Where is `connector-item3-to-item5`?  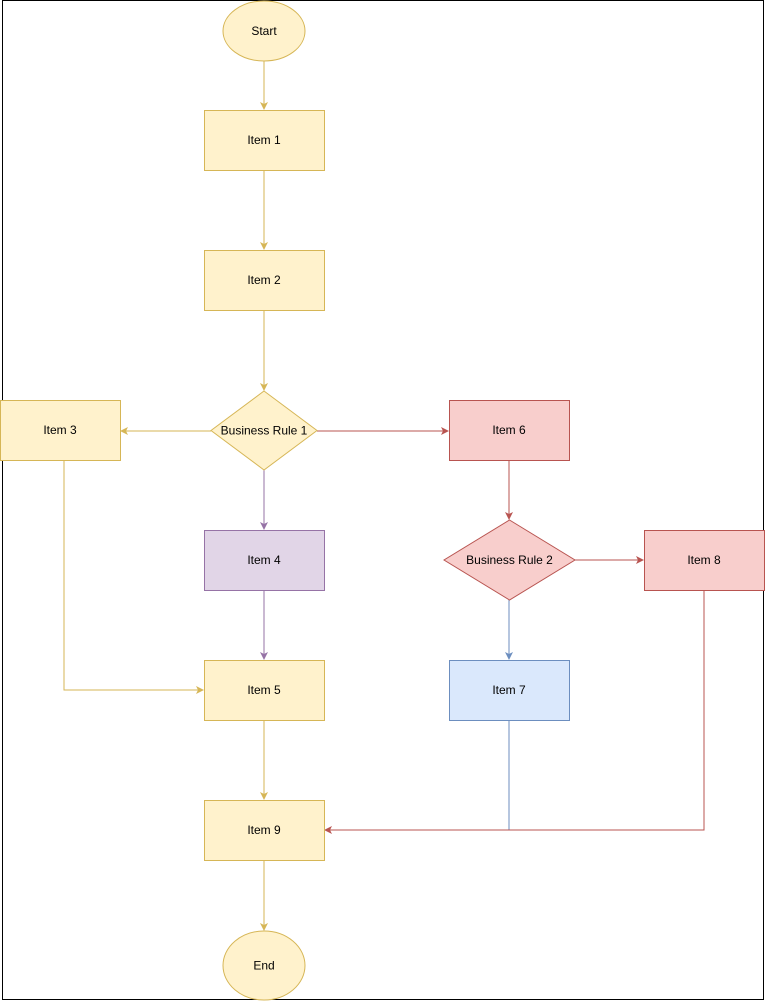
connector-item3-to-item5 is located at coordinates (133, 577).